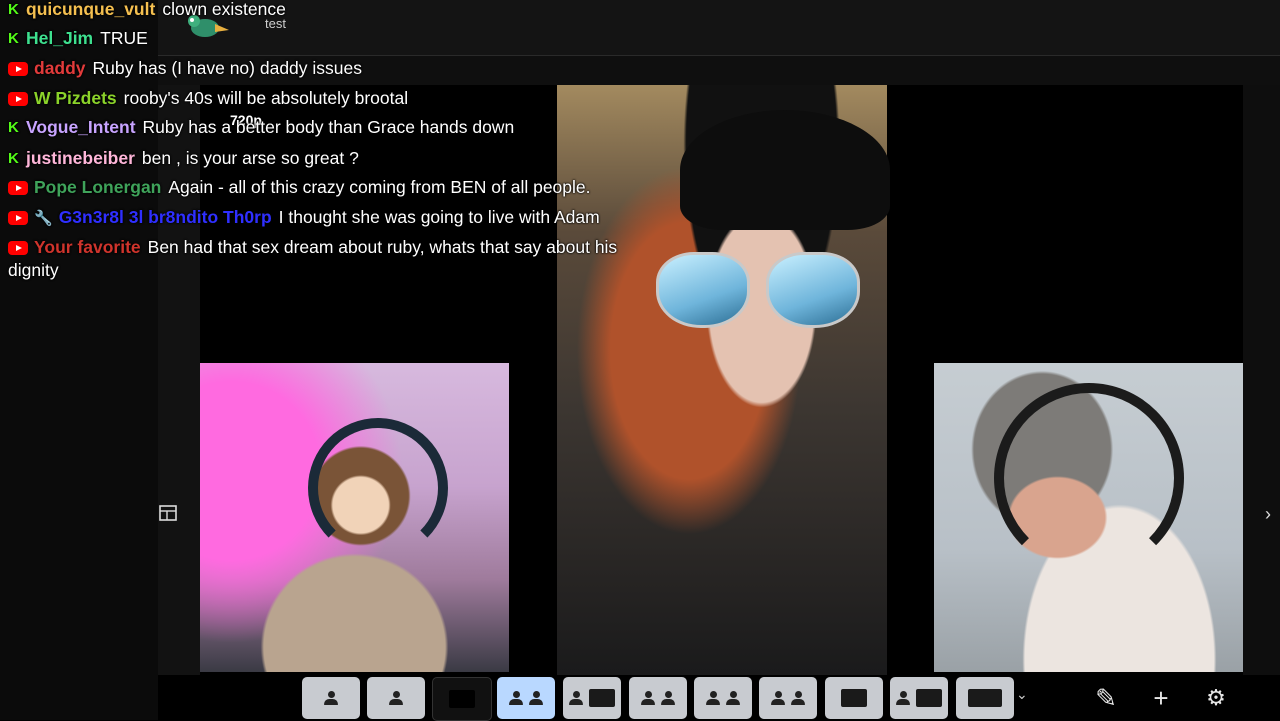 Image resolution: width=1280 pixels, height=721 pixels. What do you see at coordinates (43, 218) in the screenshot?
I see `wrench-icon: 🔧` at bounding box center [43, 218].